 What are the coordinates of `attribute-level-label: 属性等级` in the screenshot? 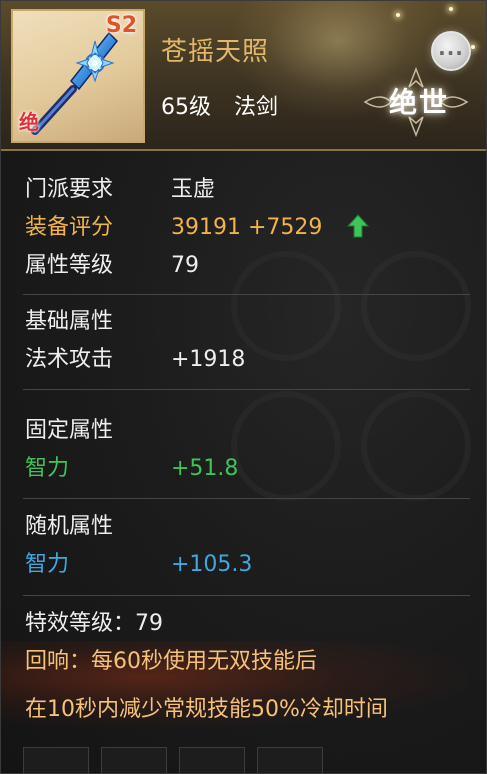 It's located at (69, 265).